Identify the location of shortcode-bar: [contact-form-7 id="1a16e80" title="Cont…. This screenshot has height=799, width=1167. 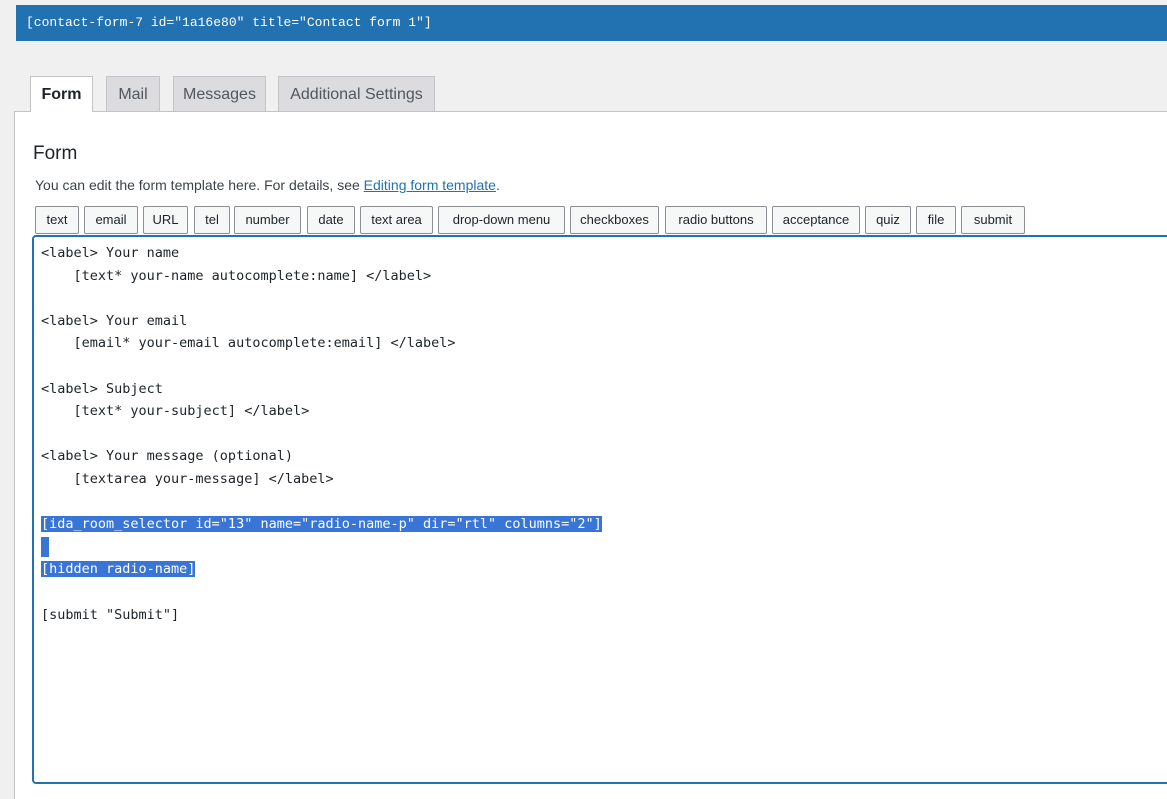
(591, 23).